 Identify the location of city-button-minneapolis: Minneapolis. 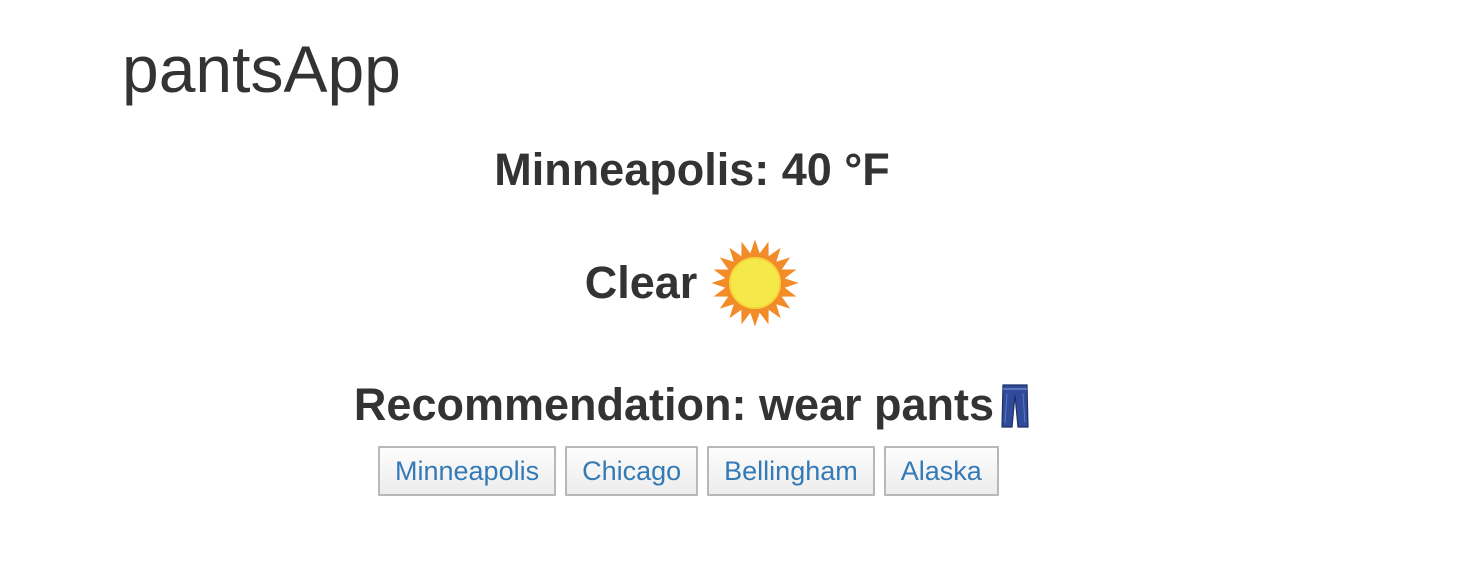
(467, 471).